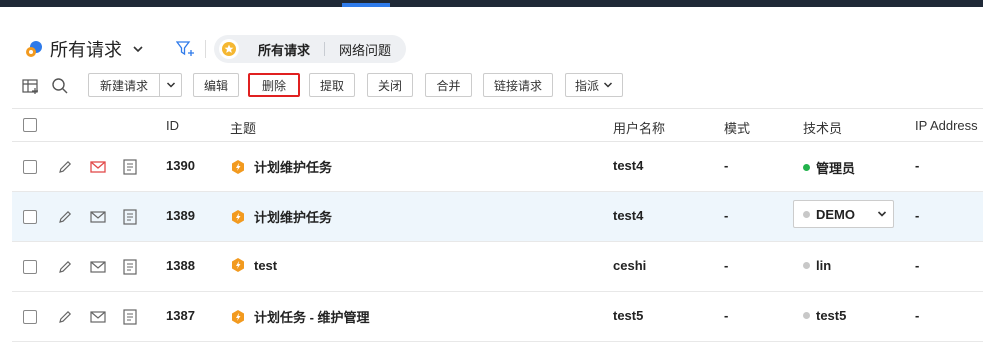 The image size is (983, 342). Describe the element at coordinates (180, 215) in the screenshot. I see `request-id: 1389` at that location.